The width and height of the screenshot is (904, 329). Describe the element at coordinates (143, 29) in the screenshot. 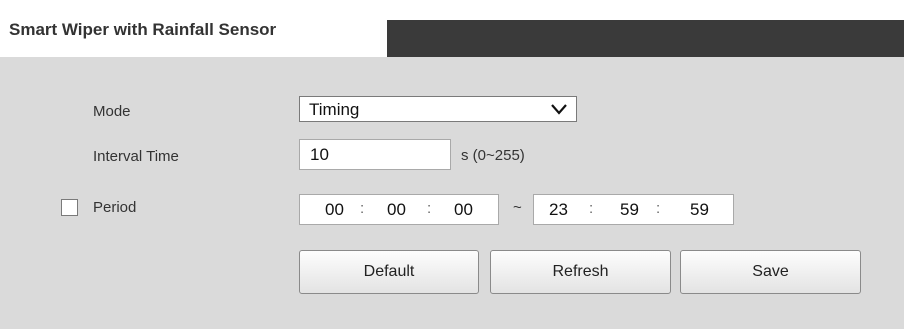

I see `page-title: Smart Wiper with Rainfall Sensor` at that location.